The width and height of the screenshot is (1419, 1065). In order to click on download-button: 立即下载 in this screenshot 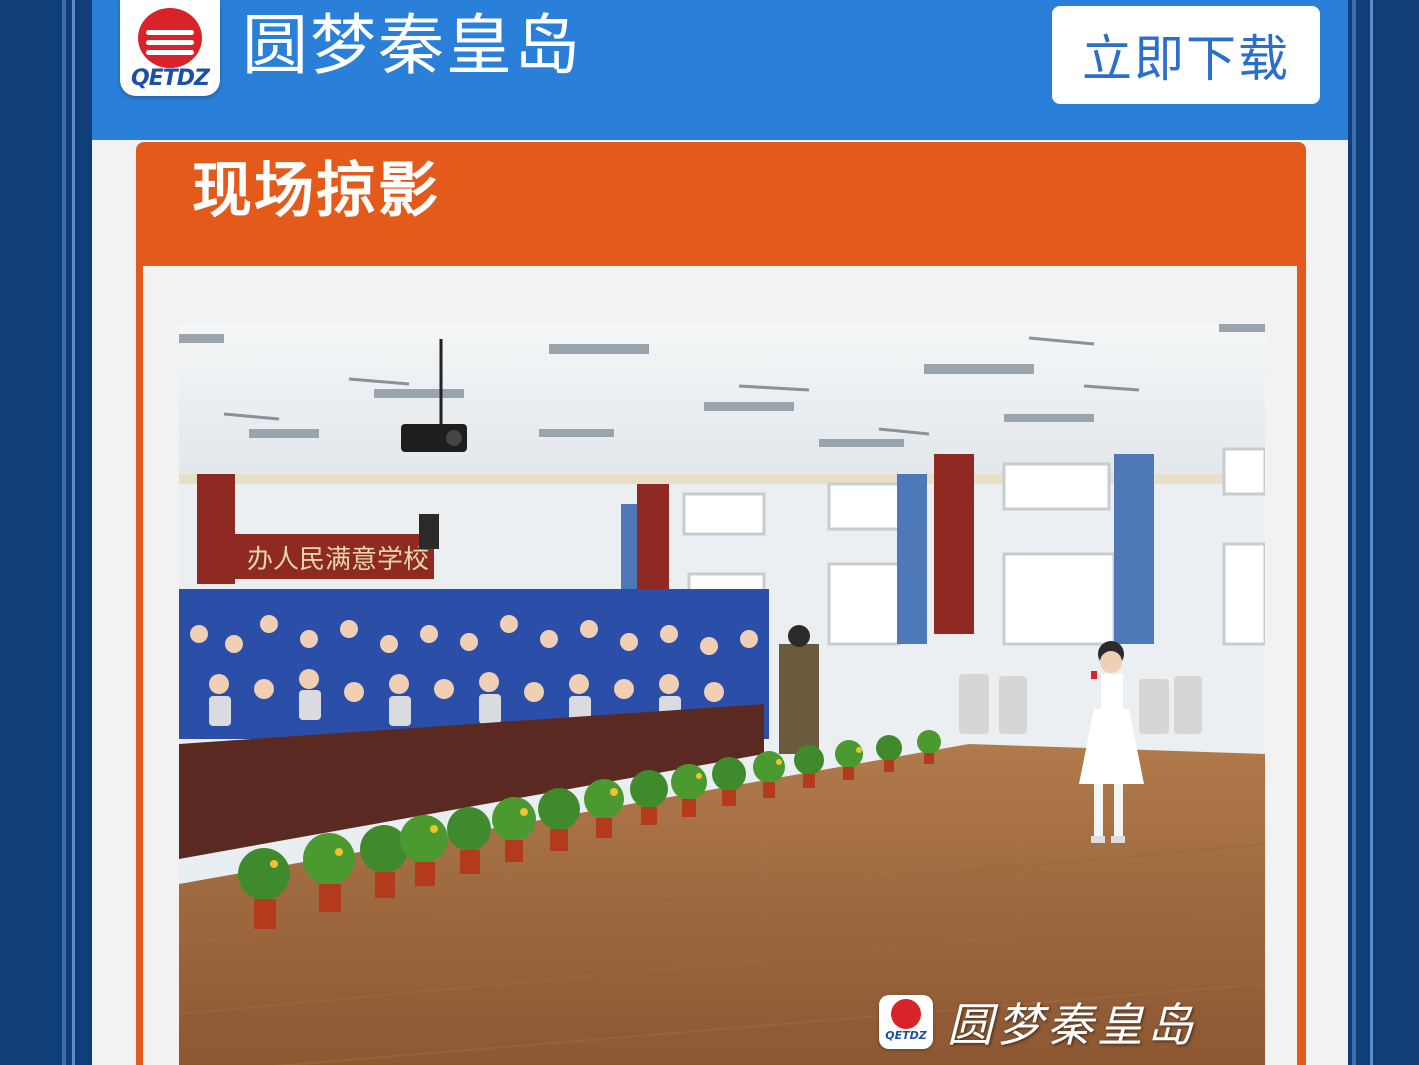, I will do `click(1186, 55)`.